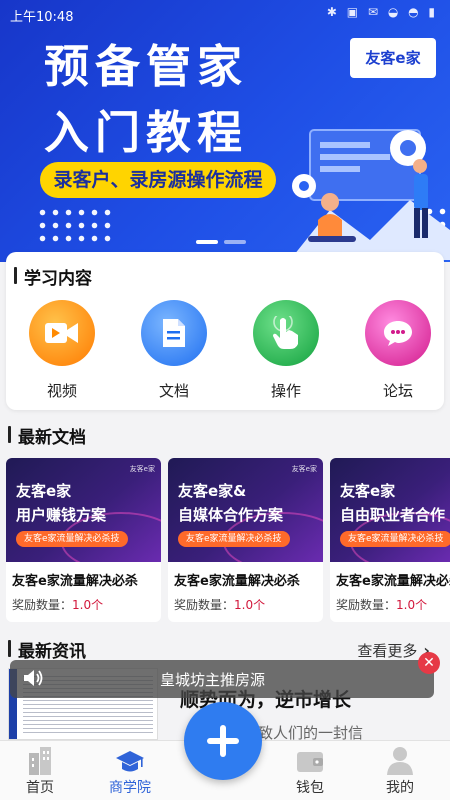 This screenshot has width=450, height=800. What do you see at coordinates (310, 788) in the screenshot?
I see `tab-wallet-label: 钱包` at bounding box center [310, 788].